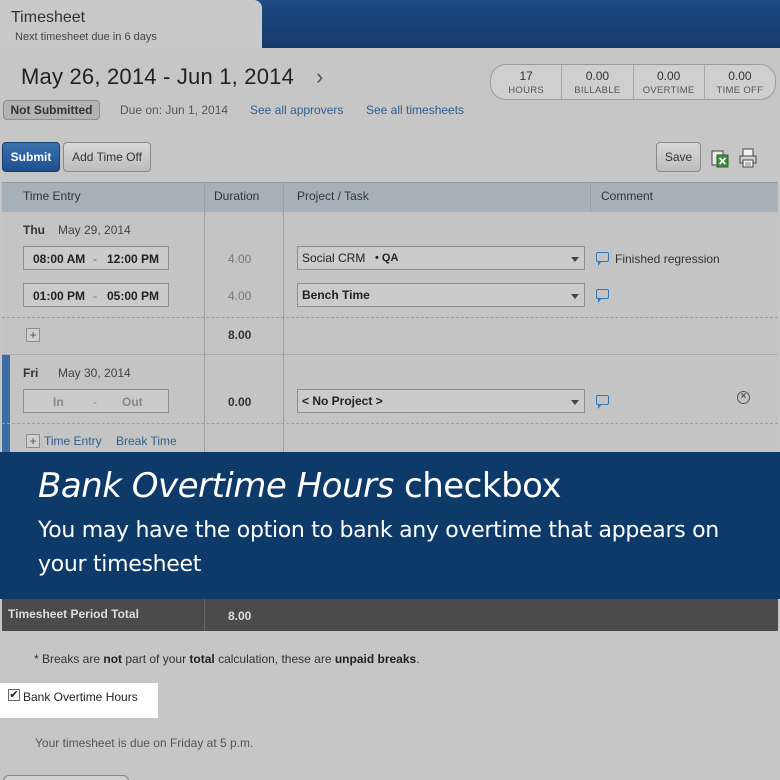  Describe the element at coordinates (667, 259) in the screenshot. I see `comment-text: Finished regression` at that location.